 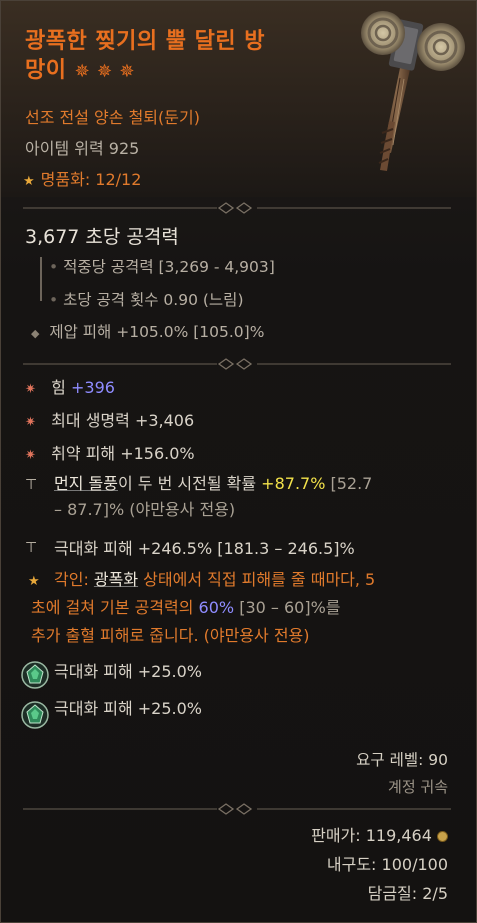 I want to click on item-power: 아이템 위력 925, so click(x=82, y=148).